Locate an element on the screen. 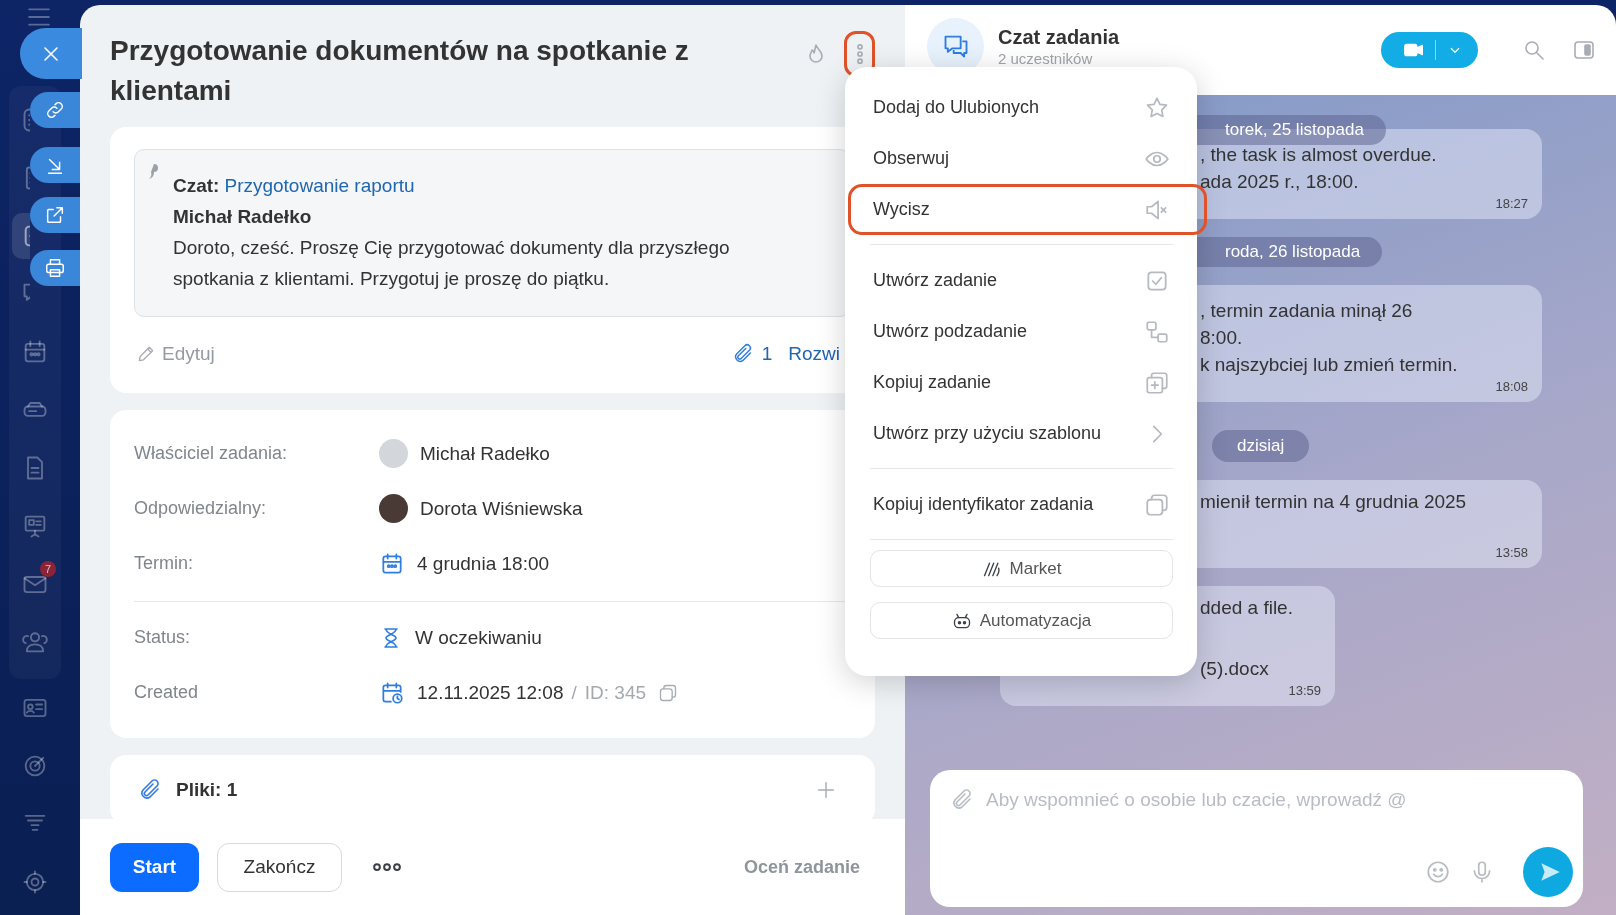 Image resolution: width=1616 pixels, height=915 pixels. field-label: Odpowiedzialny: is located at coordinates (201, 508).